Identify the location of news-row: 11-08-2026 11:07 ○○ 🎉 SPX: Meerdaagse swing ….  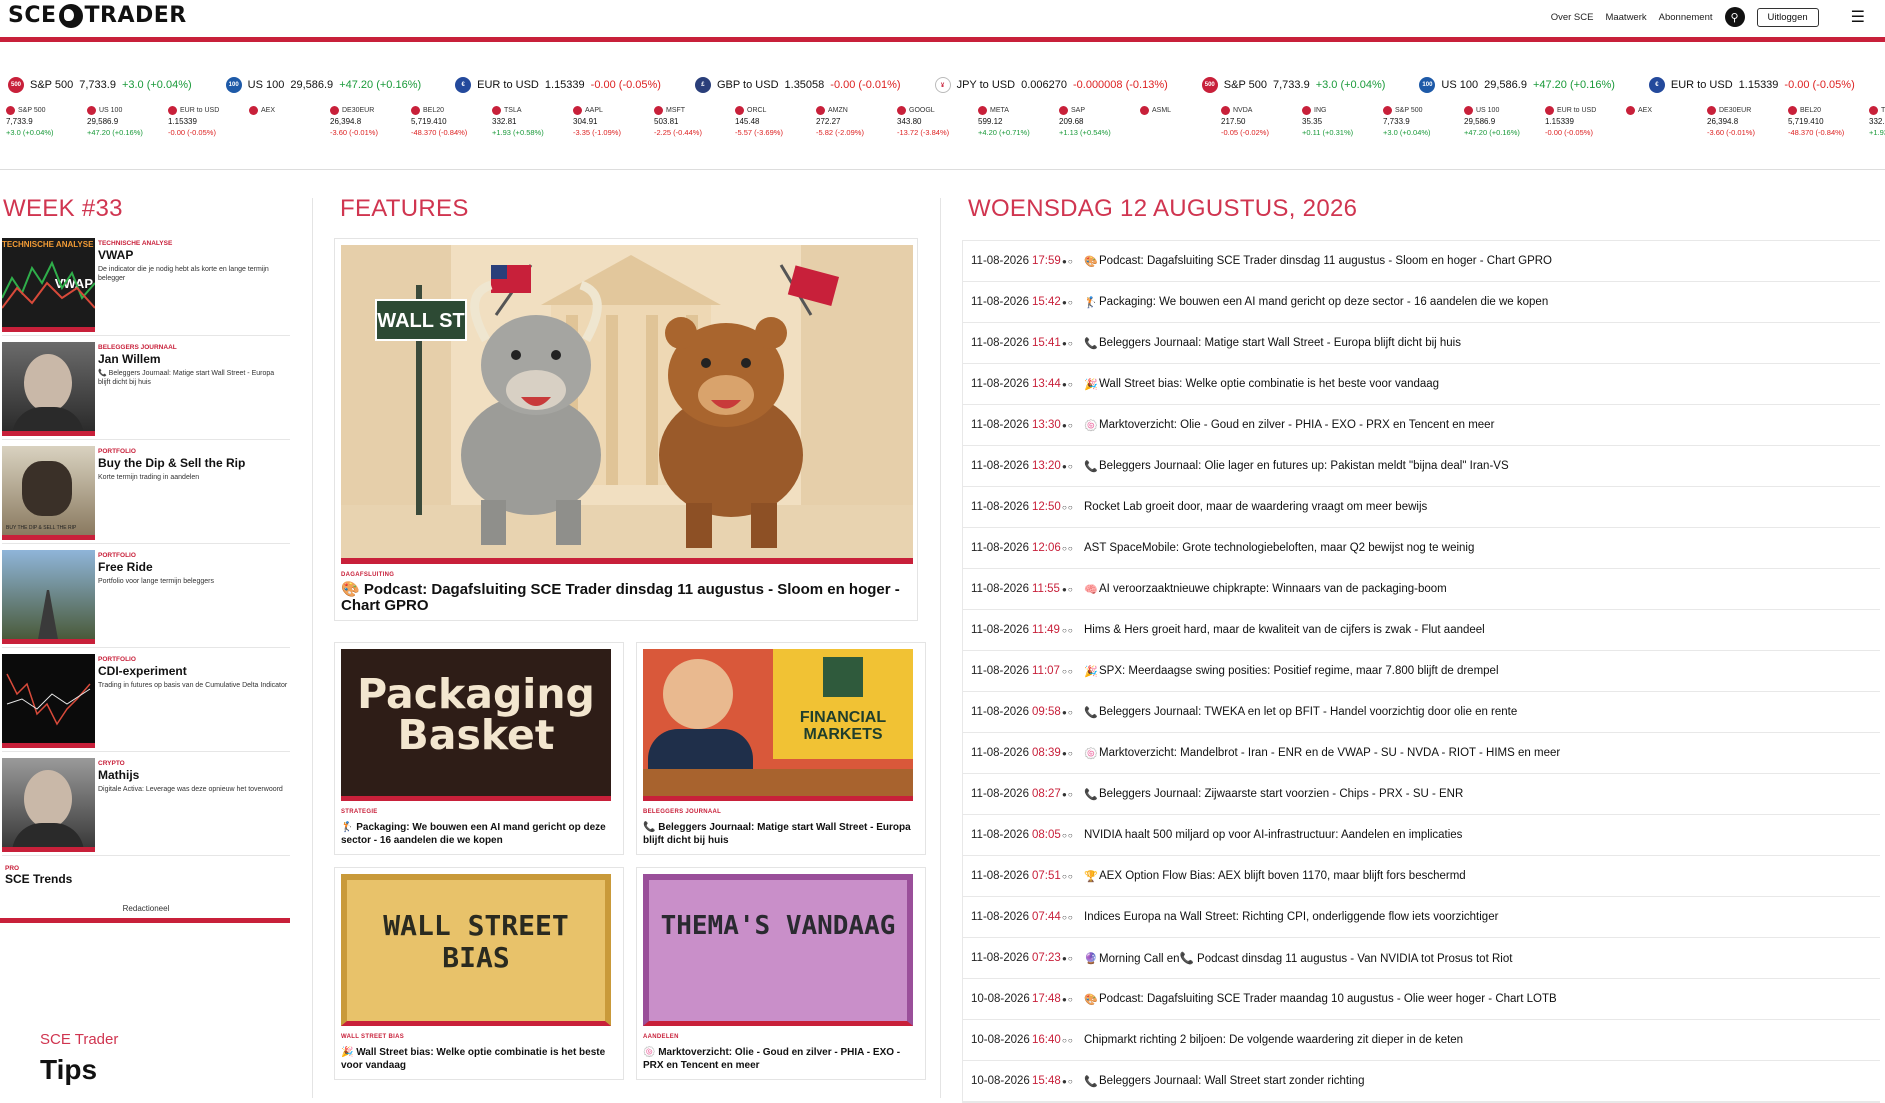
(1421, 671).